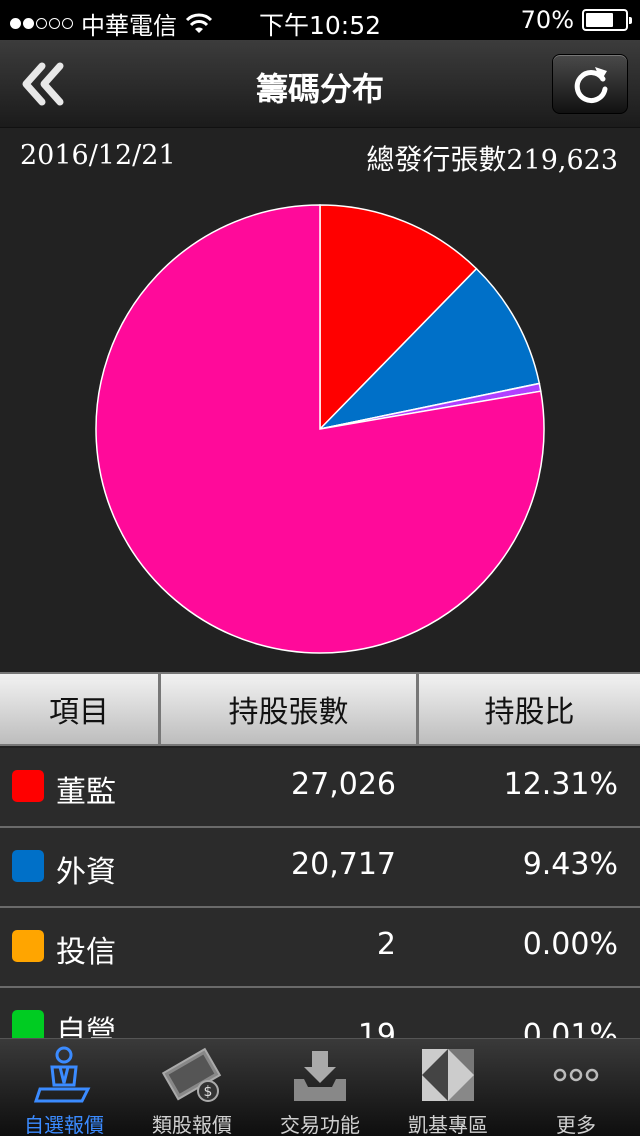 The height and width of the screenshot is (1136, 640). I want to click on status-bar: 中華電信 下午10:52 70%, so click(320, 20).